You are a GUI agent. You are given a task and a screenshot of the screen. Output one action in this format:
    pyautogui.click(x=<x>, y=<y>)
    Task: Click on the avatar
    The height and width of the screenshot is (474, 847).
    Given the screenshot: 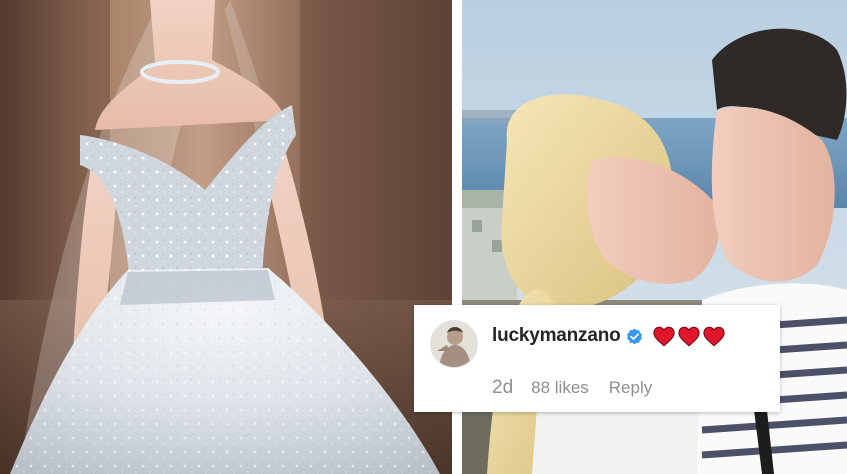 What is the action you would take?
    pyautogui.click(x=454, y=344)
    